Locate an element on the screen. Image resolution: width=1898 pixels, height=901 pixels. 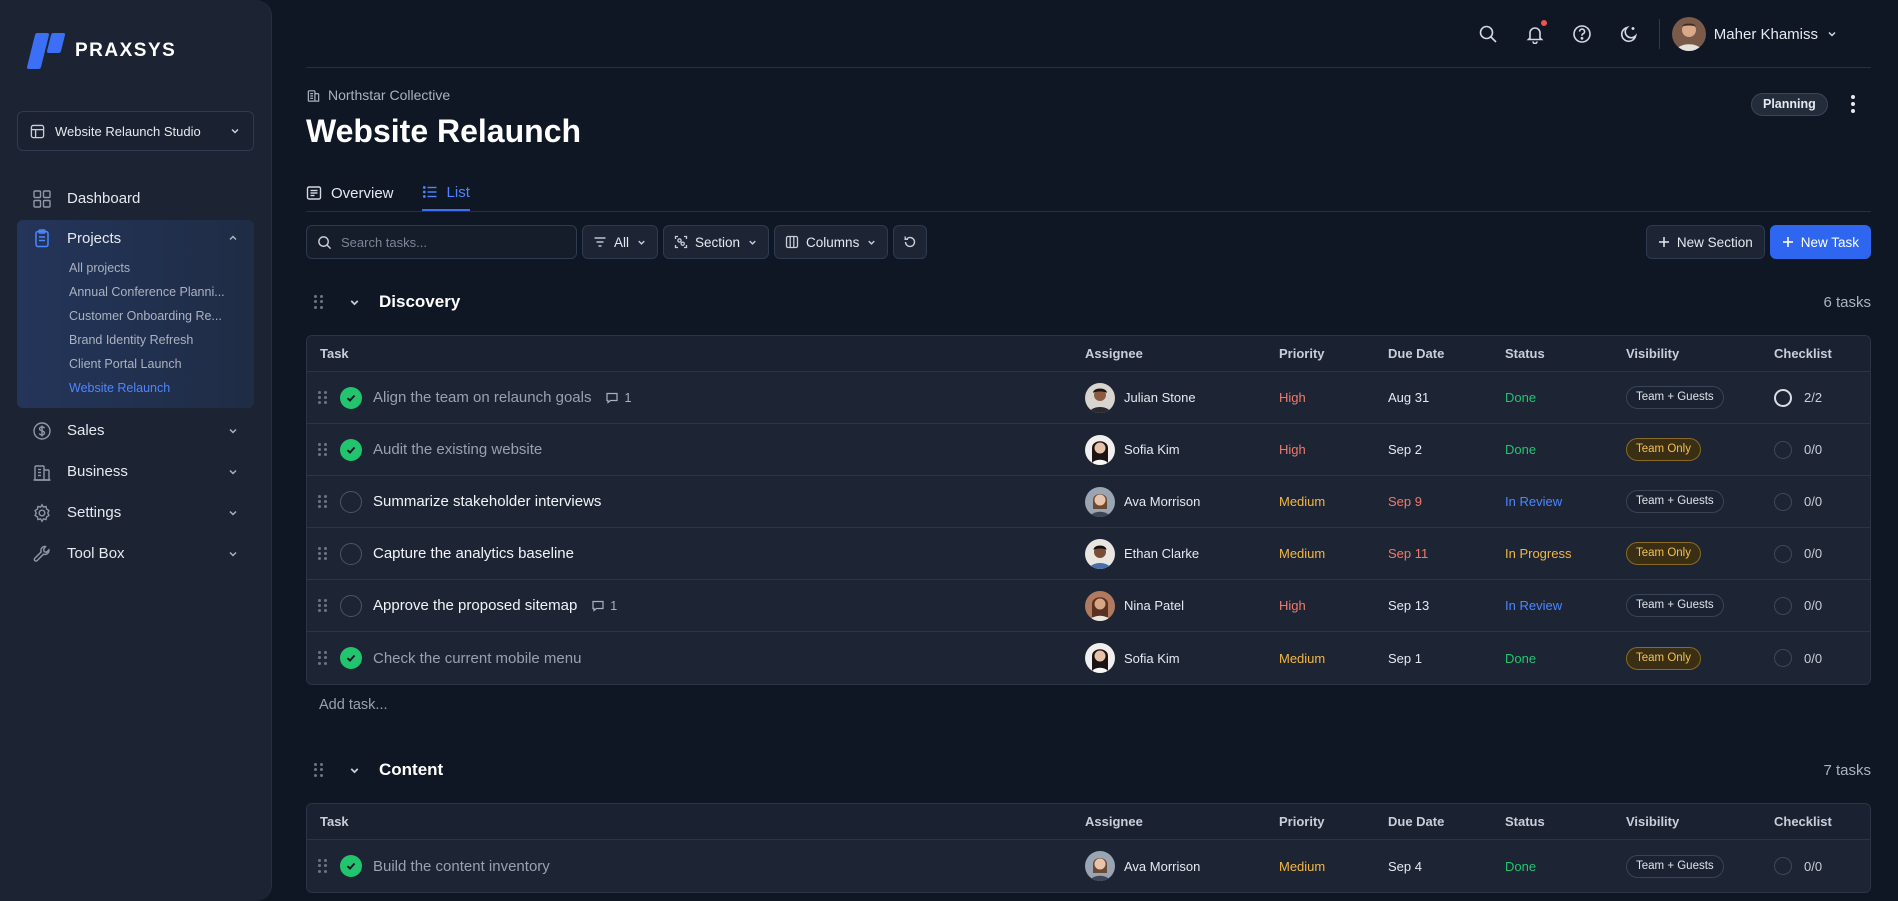
theme-toggle-button is located at coordinates (1629, 34).